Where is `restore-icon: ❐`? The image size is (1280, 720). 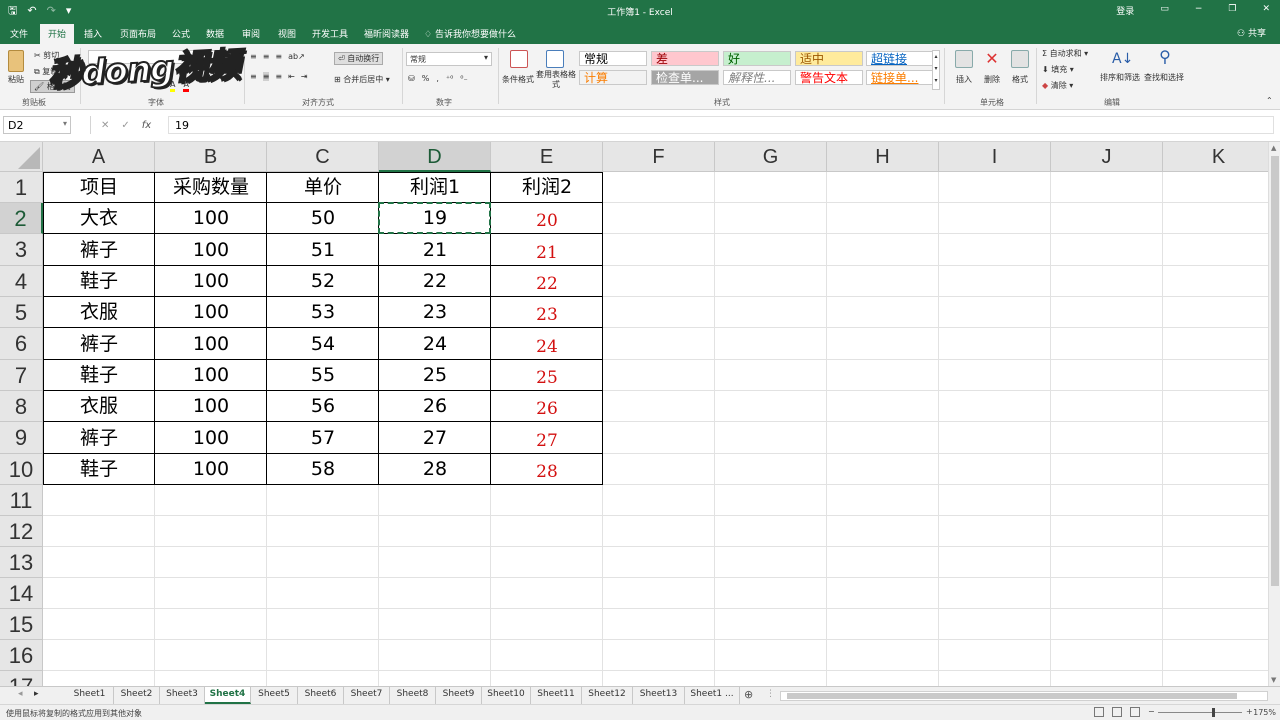 restore-icon: ❐ is located at coordinates (1232, 10).